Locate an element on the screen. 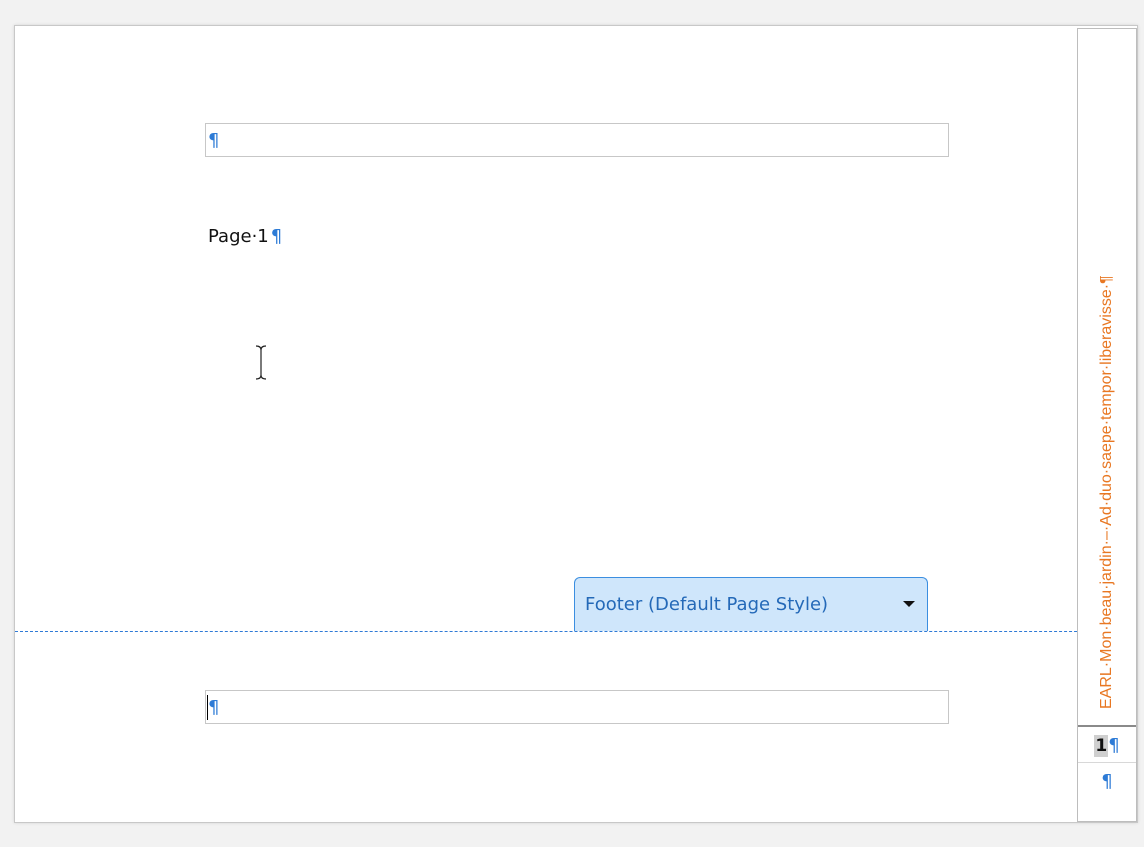 This screenshot has height=847, width=1144. page-number-field: 1 is located at coordinates (1101, 745).